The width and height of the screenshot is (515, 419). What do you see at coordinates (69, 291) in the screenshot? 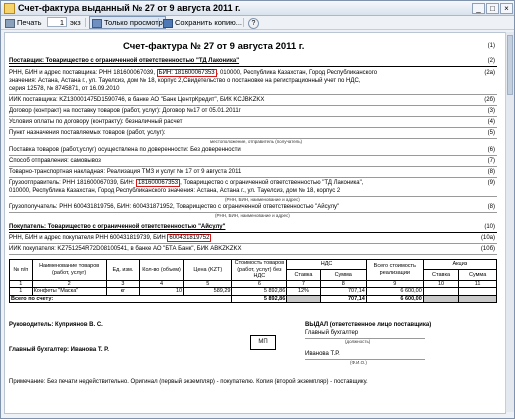
I see `cell-name: Конфеты "Маска"` at bounding box center [69, 291].